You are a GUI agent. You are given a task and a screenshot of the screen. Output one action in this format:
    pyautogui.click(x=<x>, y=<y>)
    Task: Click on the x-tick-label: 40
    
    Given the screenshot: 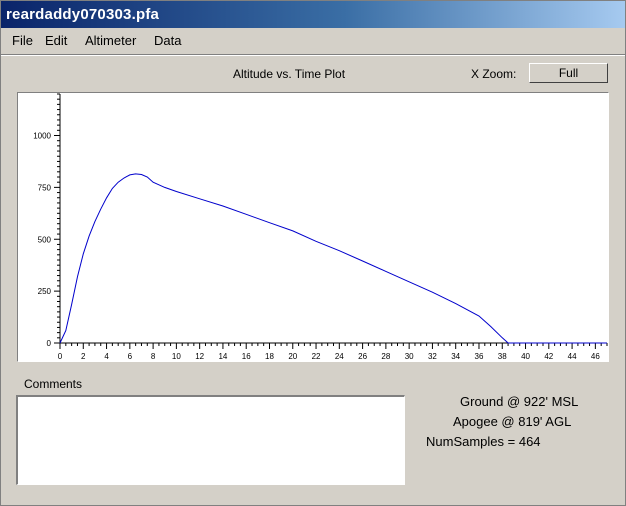 What is the action you would take?
    pyautogui.click(x=525, y=356)
    